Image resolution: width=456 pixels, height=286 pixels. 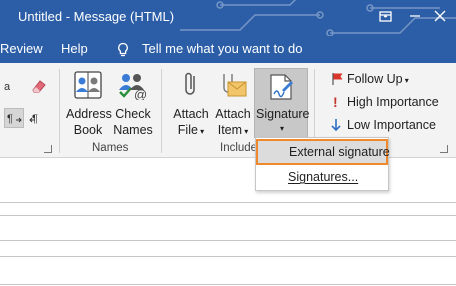 What do you see at coordinates (191, 85) in the screenshot?
I see `paperclip-icon` at bounding box center [191, 85].